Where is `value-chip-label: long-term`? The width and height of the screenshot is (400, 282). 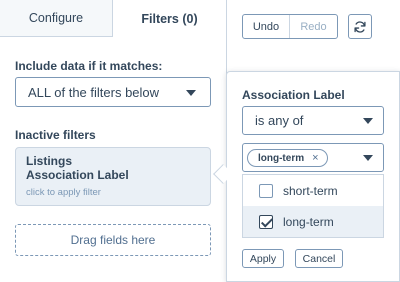 value-chip-label: long-term is located at coordinates (281, 158).